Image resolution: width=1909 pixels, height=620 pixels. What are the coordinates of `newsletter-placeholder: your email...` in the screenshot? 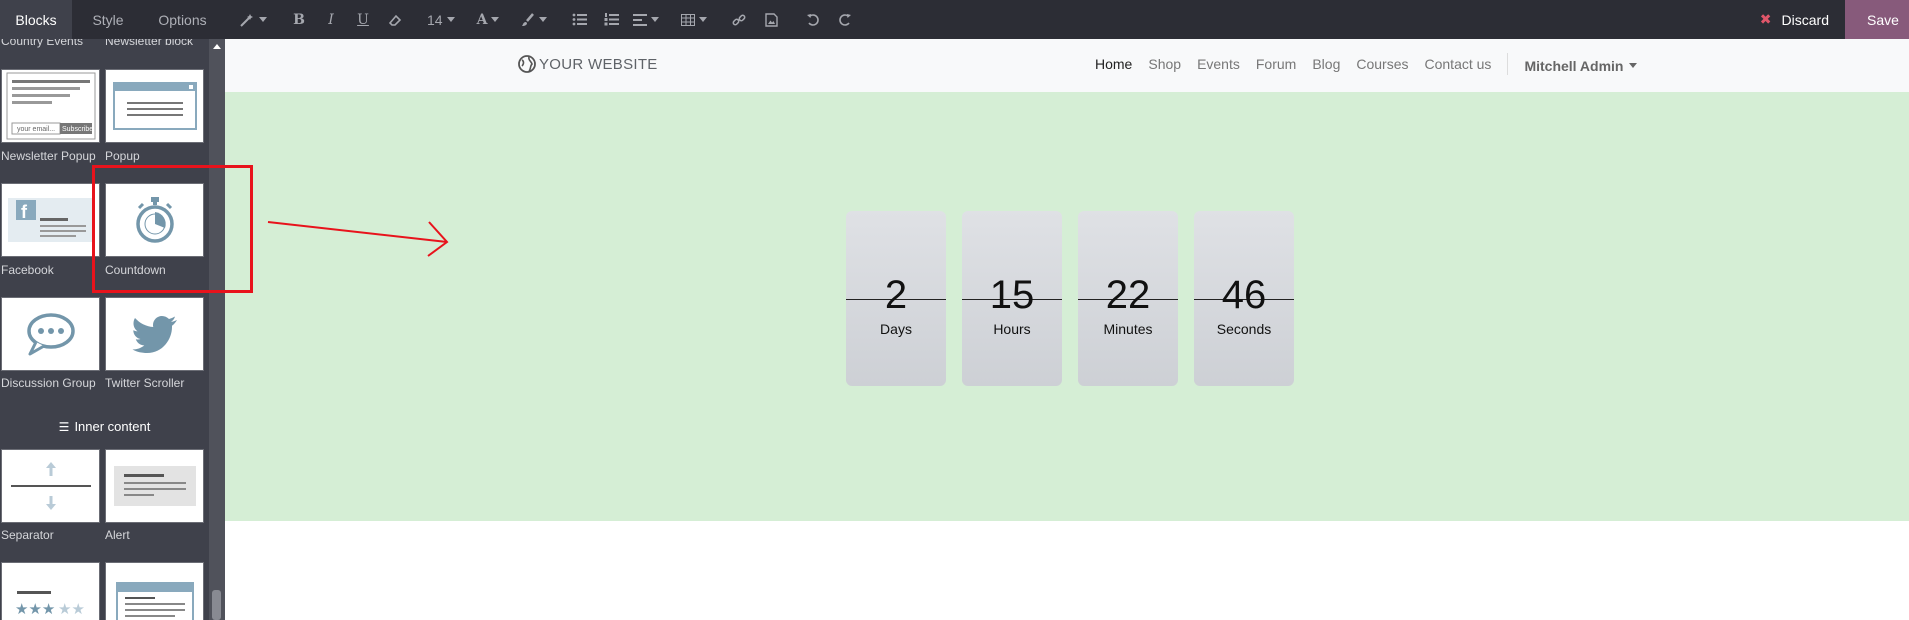 It's located at (36, 129).